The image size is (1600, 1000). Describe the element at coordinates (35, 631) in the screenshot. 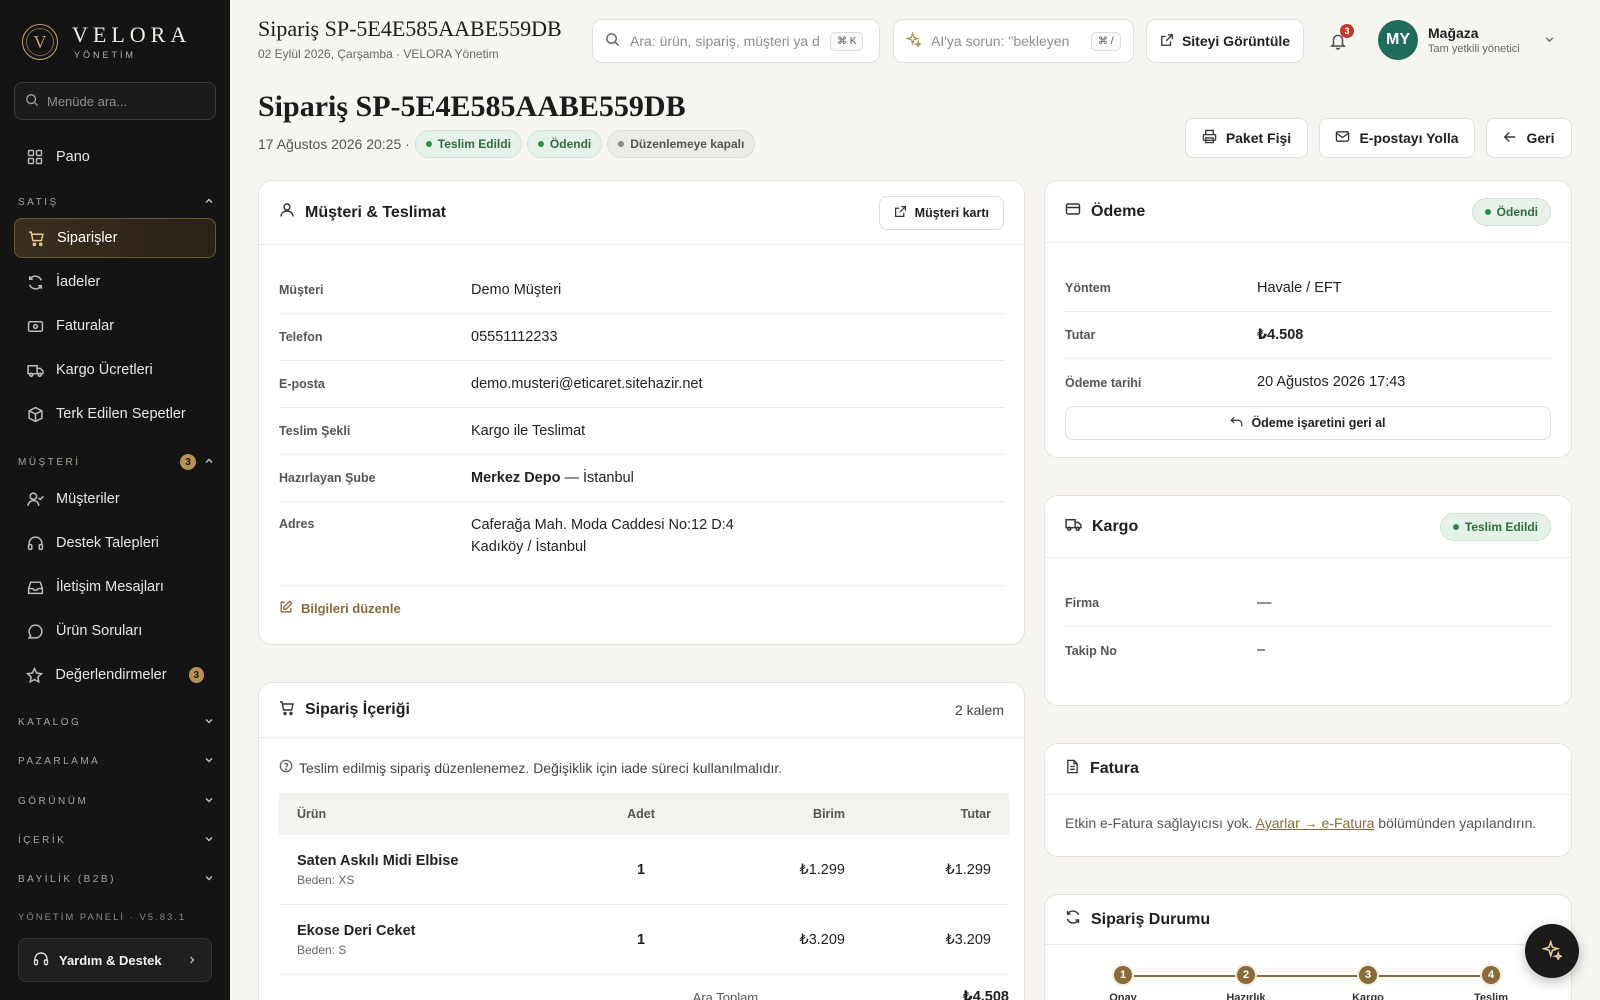

I see `chat-icon` at that location.